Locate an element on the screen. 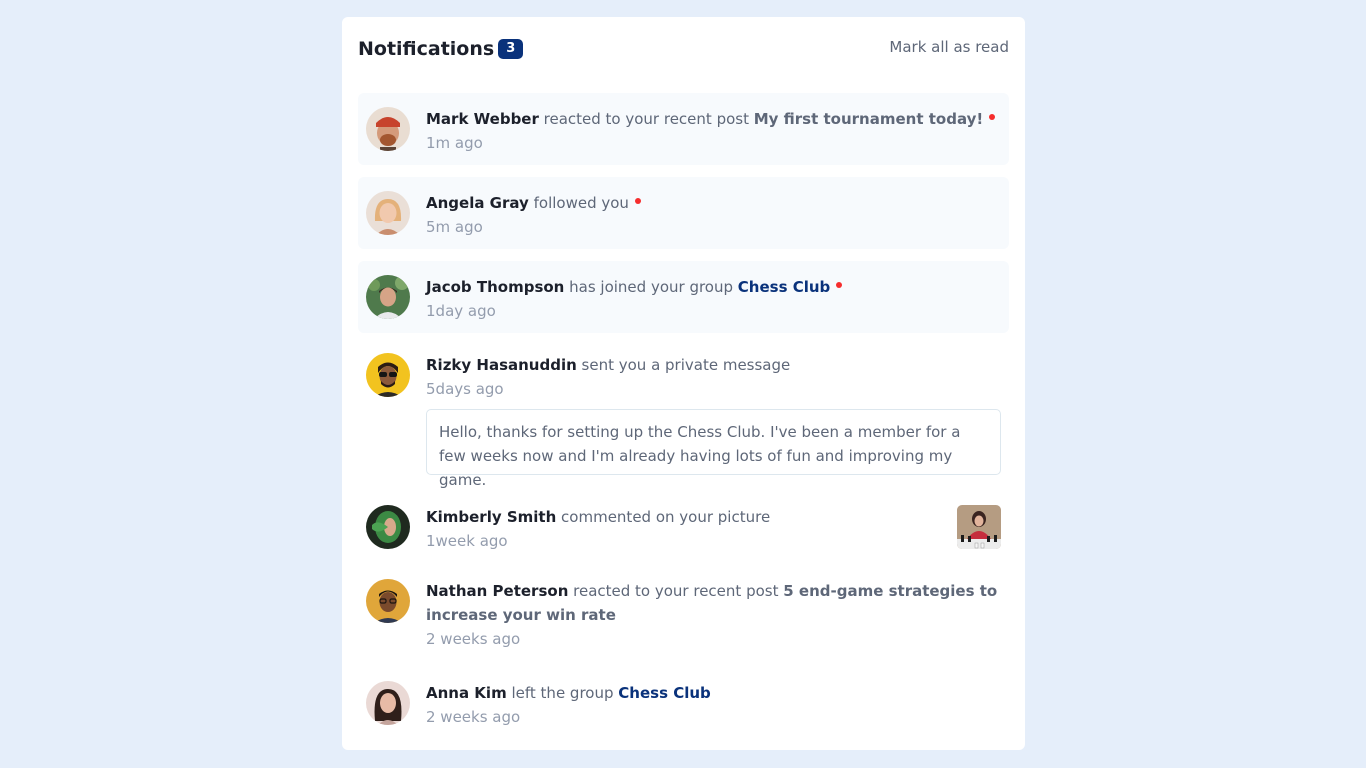  title-text: Notifications is located at coordinates (426, 49).